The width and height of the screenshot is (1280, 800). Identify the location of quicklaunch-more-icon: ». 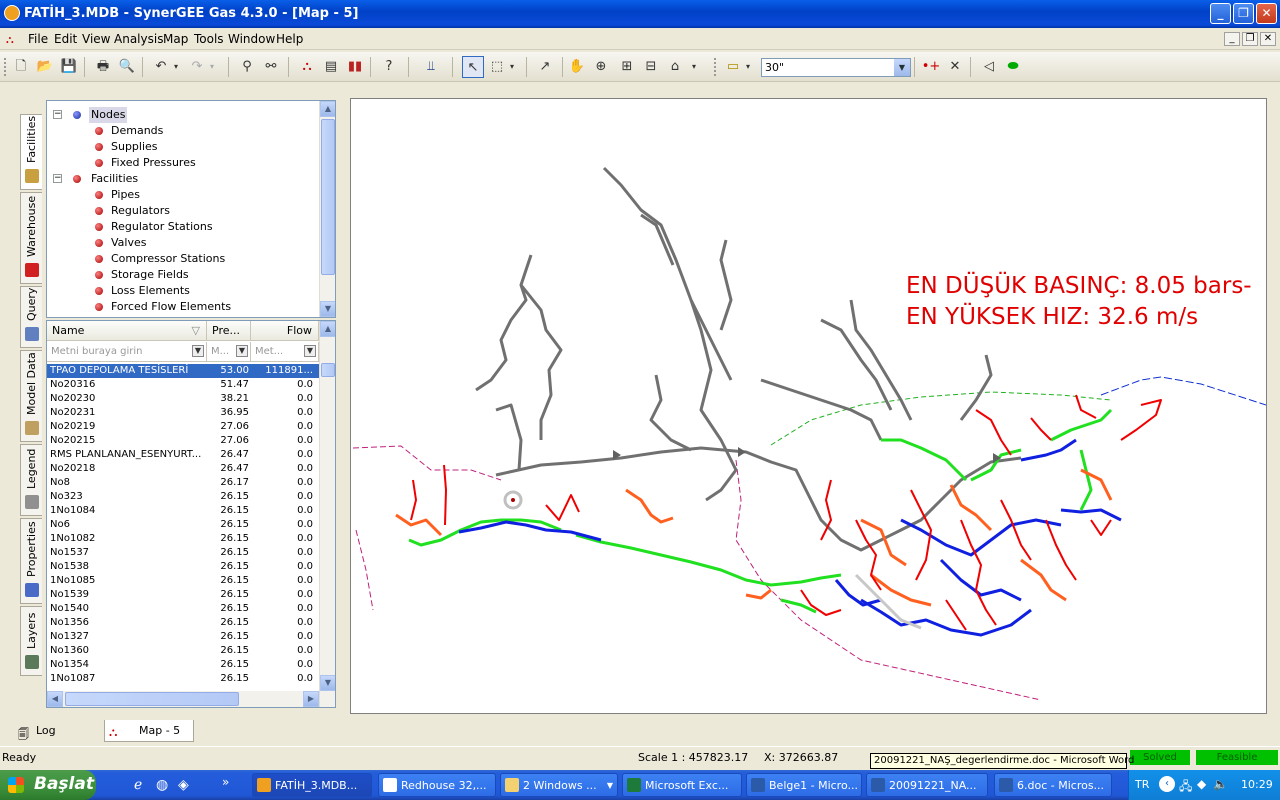
(225, 782).